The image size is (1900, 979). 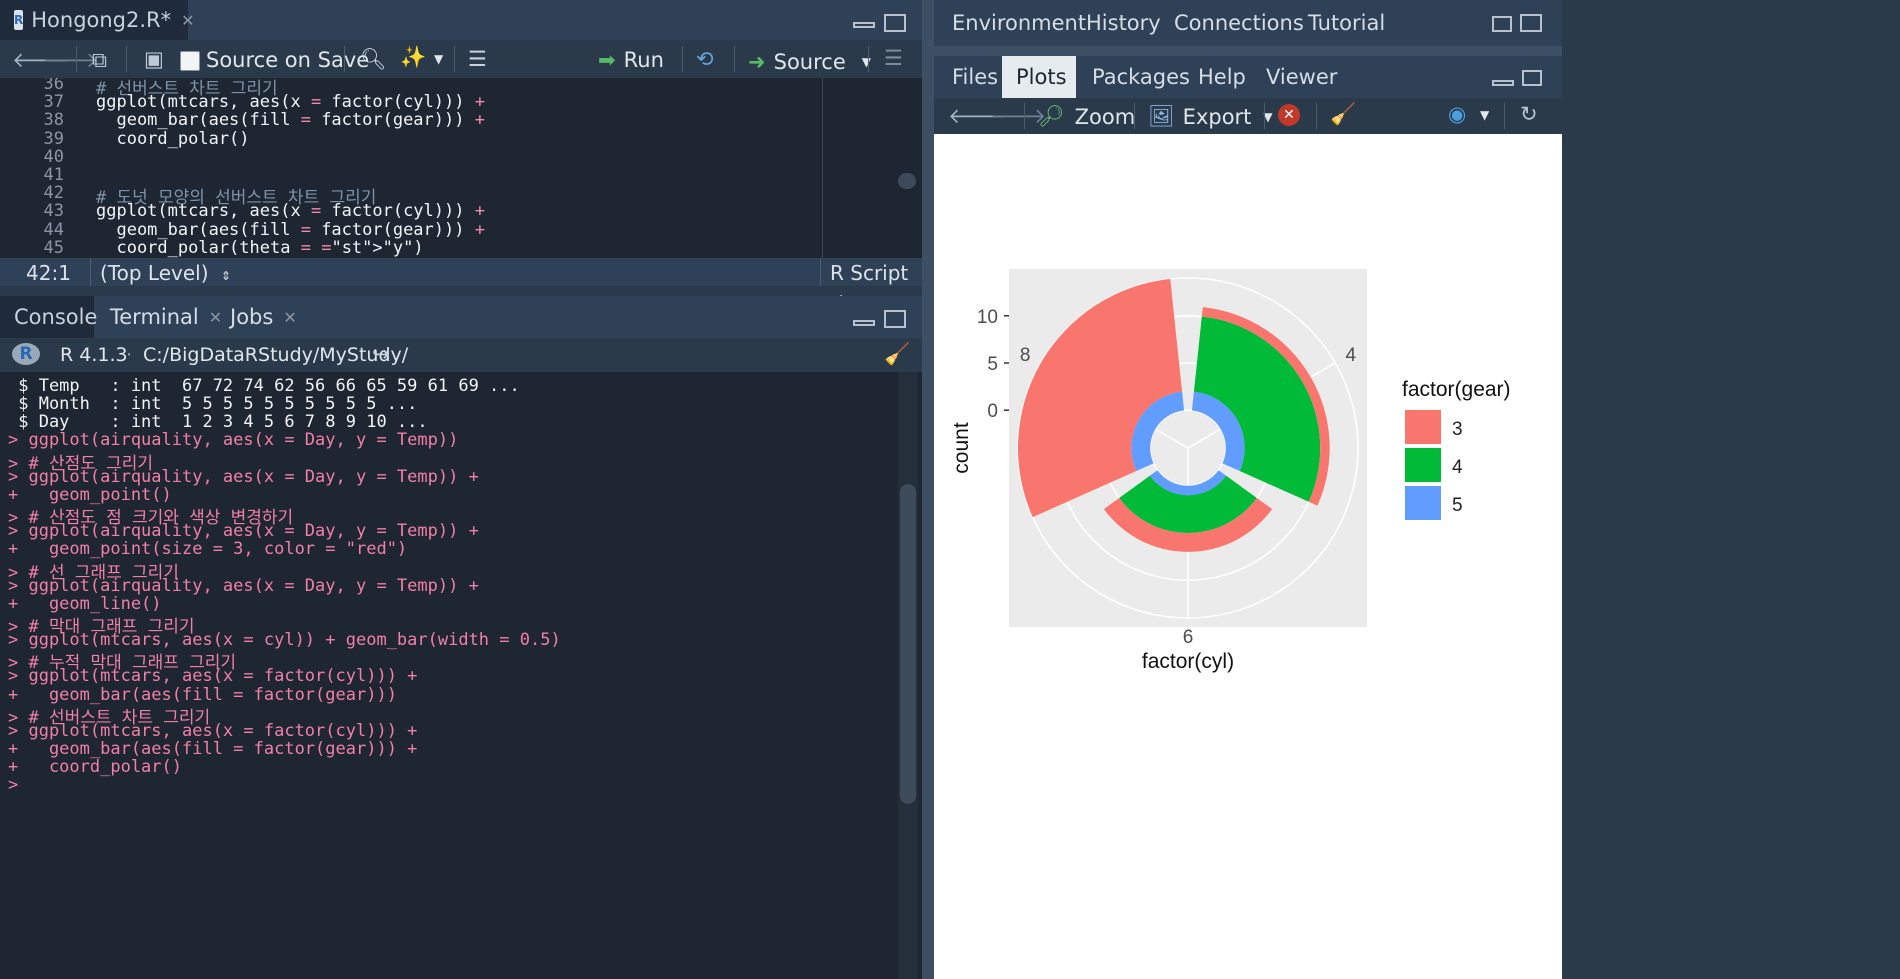 What do you see at coordinates (154, 317) in the screenshot?
I see `tab-terminal-label: Terminal` at bounding box center [154, 317].